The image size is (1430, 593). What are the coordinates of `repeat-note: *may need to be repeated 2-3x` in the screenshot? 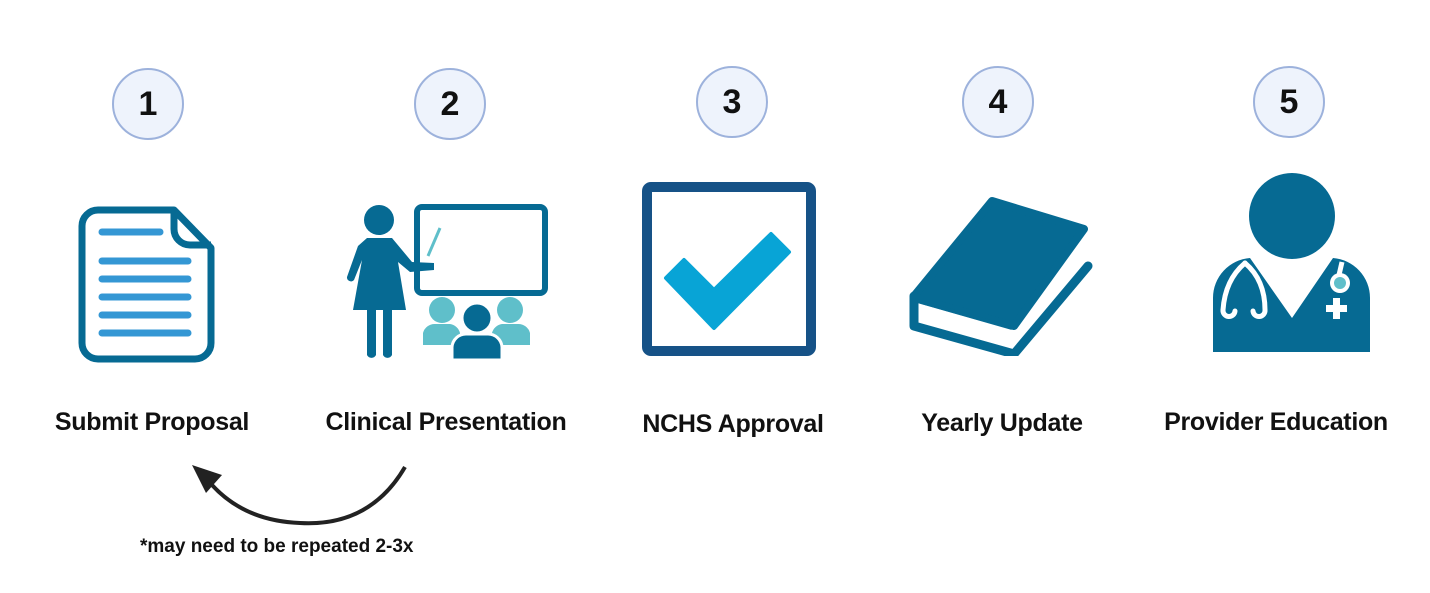 It's located at (277, 546).